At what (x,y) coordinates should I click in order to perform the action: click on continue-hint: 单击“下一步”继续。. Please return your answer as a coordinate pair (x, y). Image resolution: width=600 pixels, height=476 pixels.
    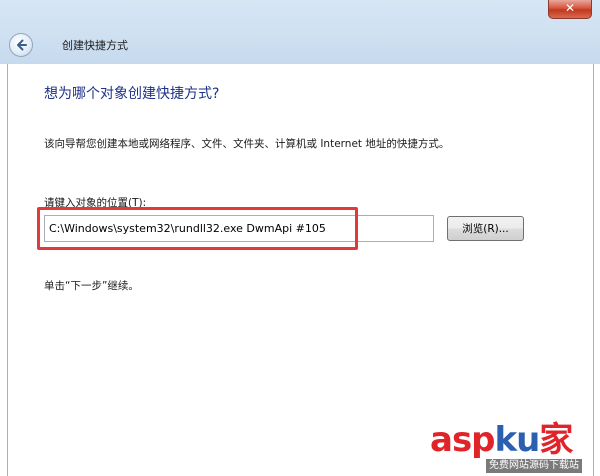
    Looking at the image, I should click on (91, 286).